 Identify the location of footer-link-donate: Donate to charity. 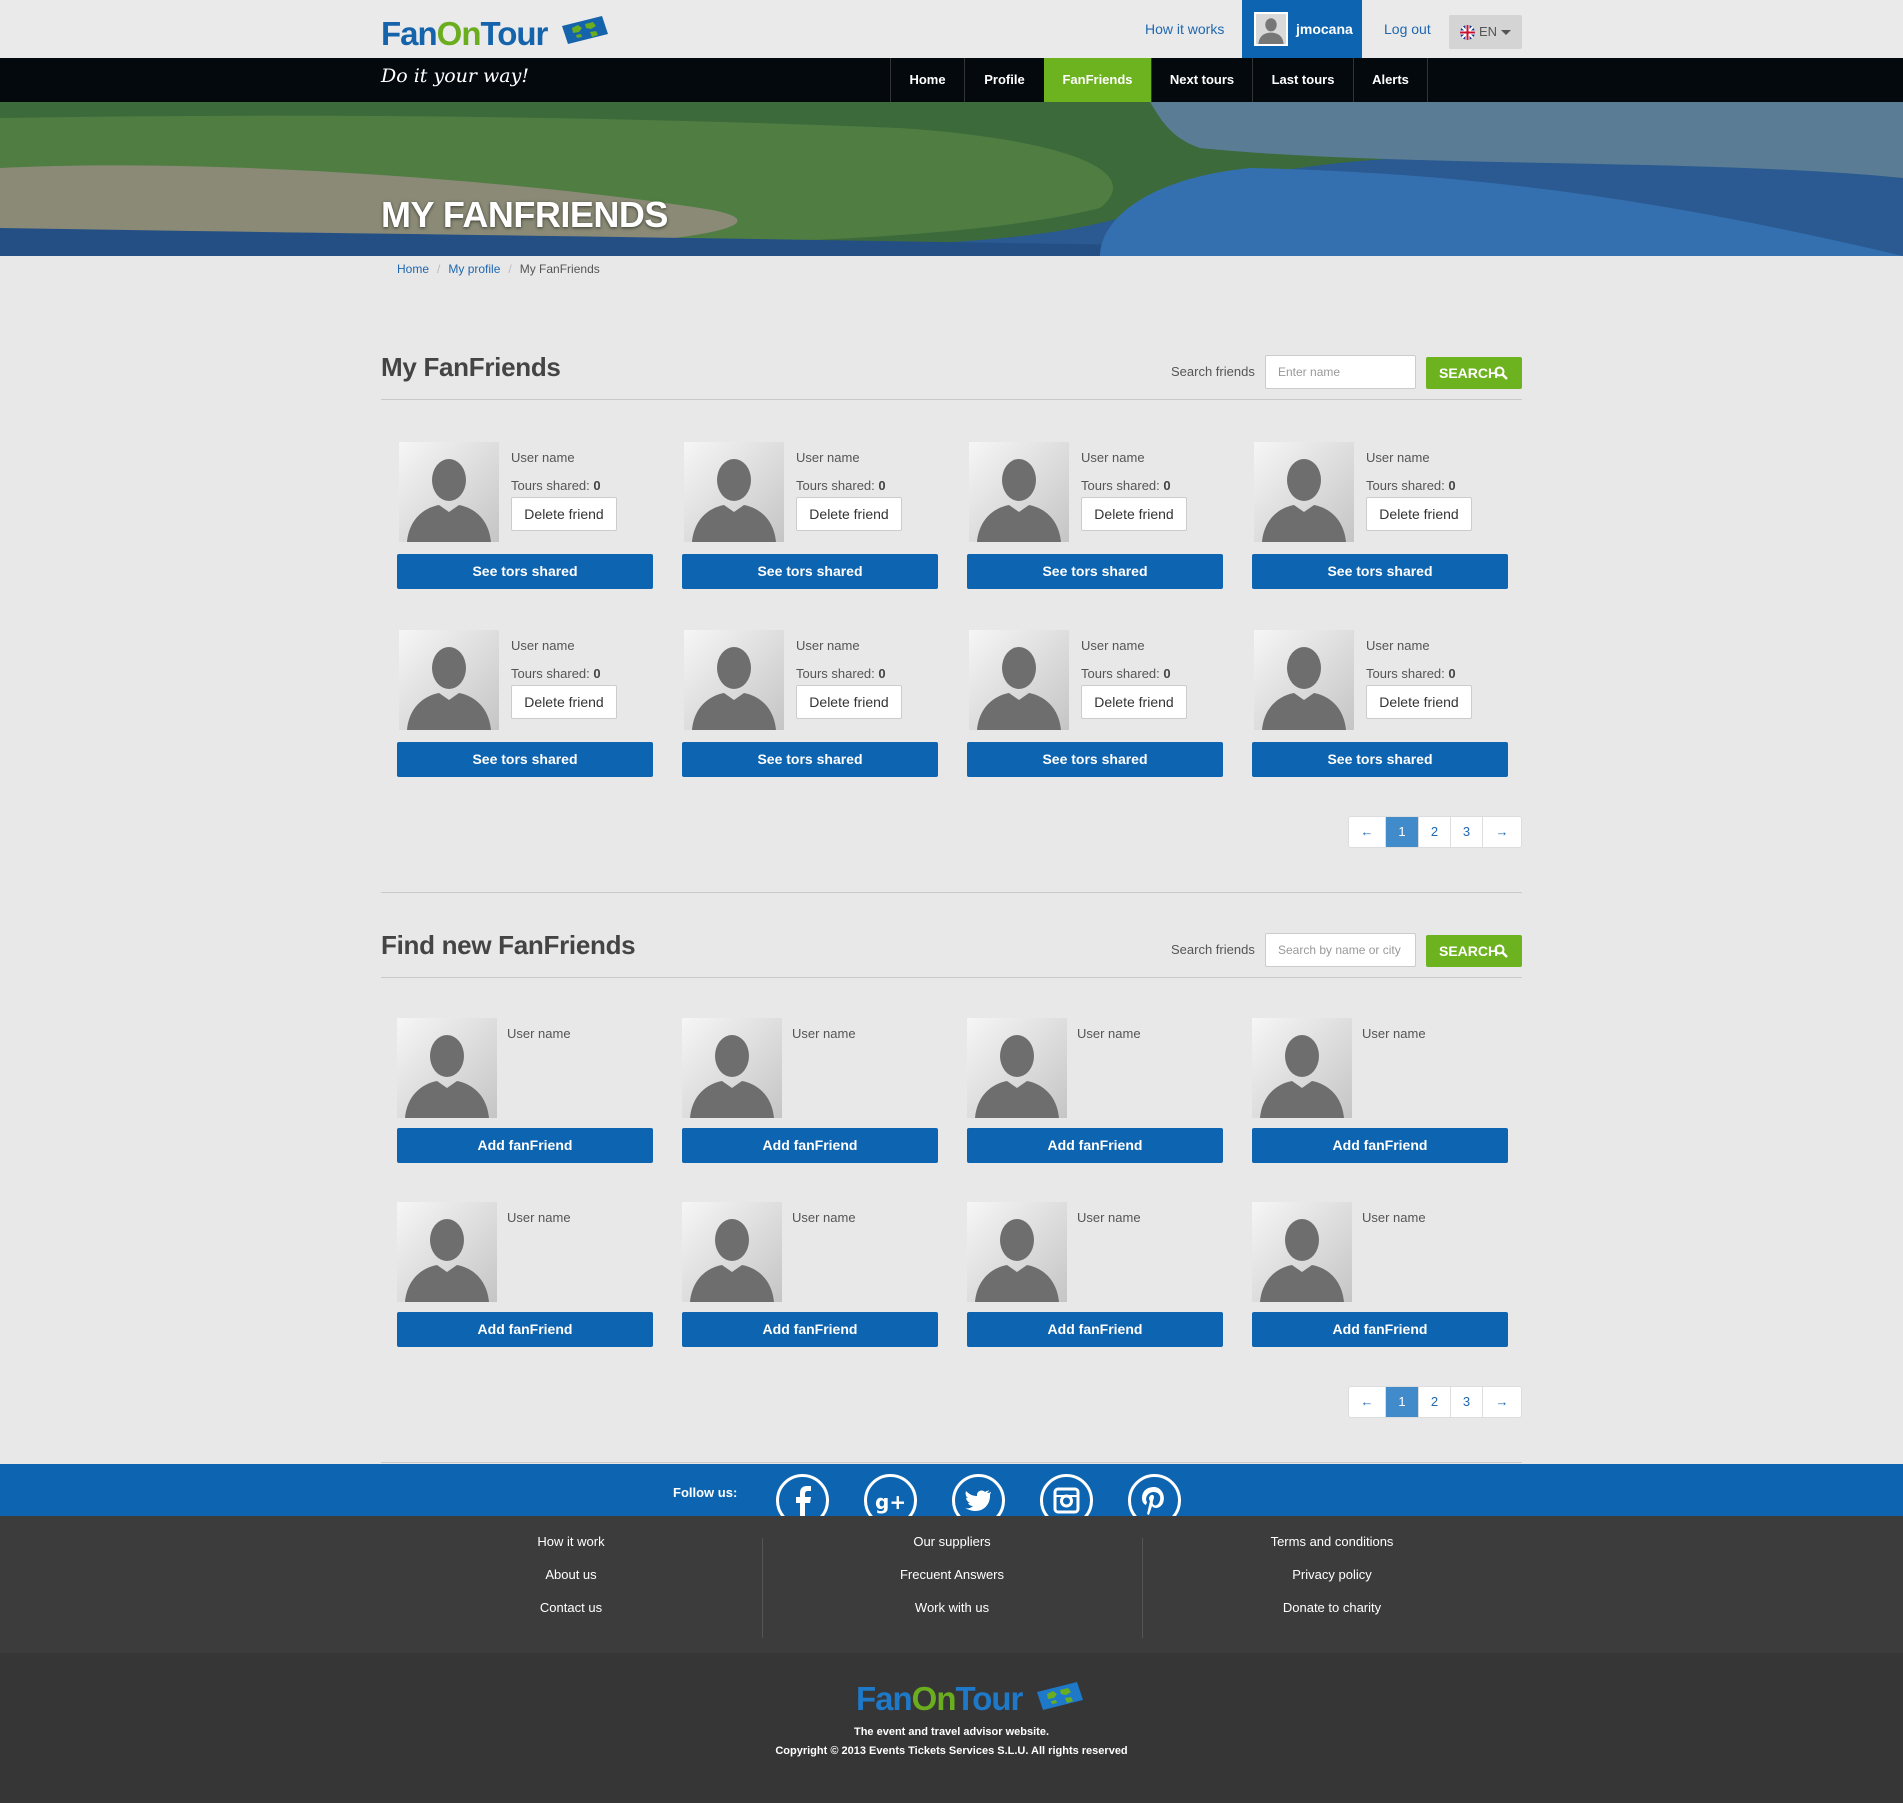
(1332, 1616).